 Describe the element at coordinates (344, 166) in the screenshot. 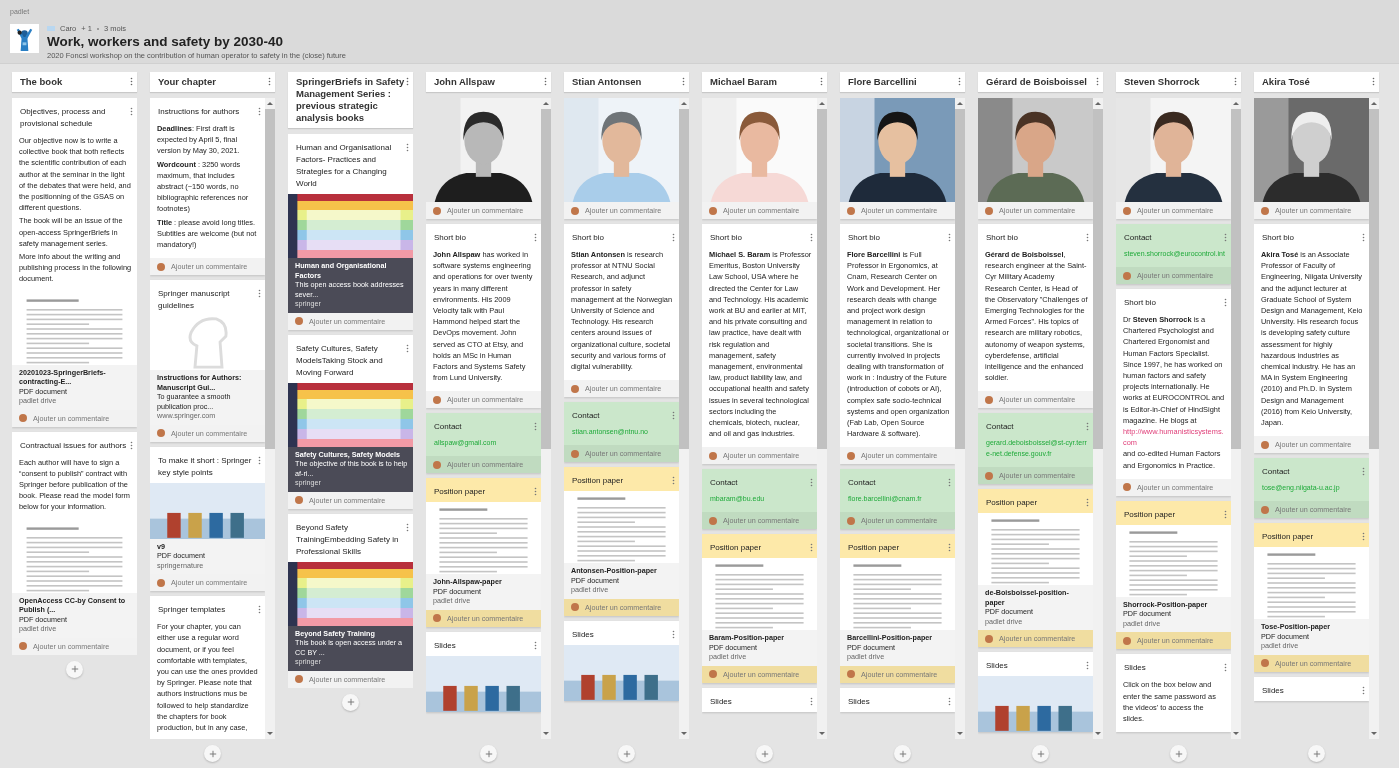

I see `post-title: Human and Organisational Factors- Practices and Strategies for a Changing World` at that location.